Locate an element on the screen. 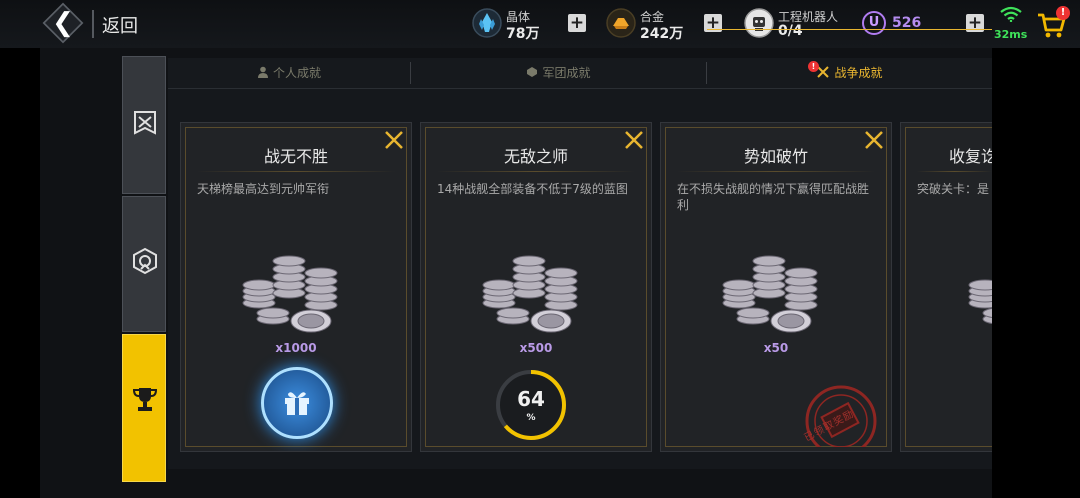 The image size is (1080, 498). progress-ring: 64 % is located at coordinates (531, 405).